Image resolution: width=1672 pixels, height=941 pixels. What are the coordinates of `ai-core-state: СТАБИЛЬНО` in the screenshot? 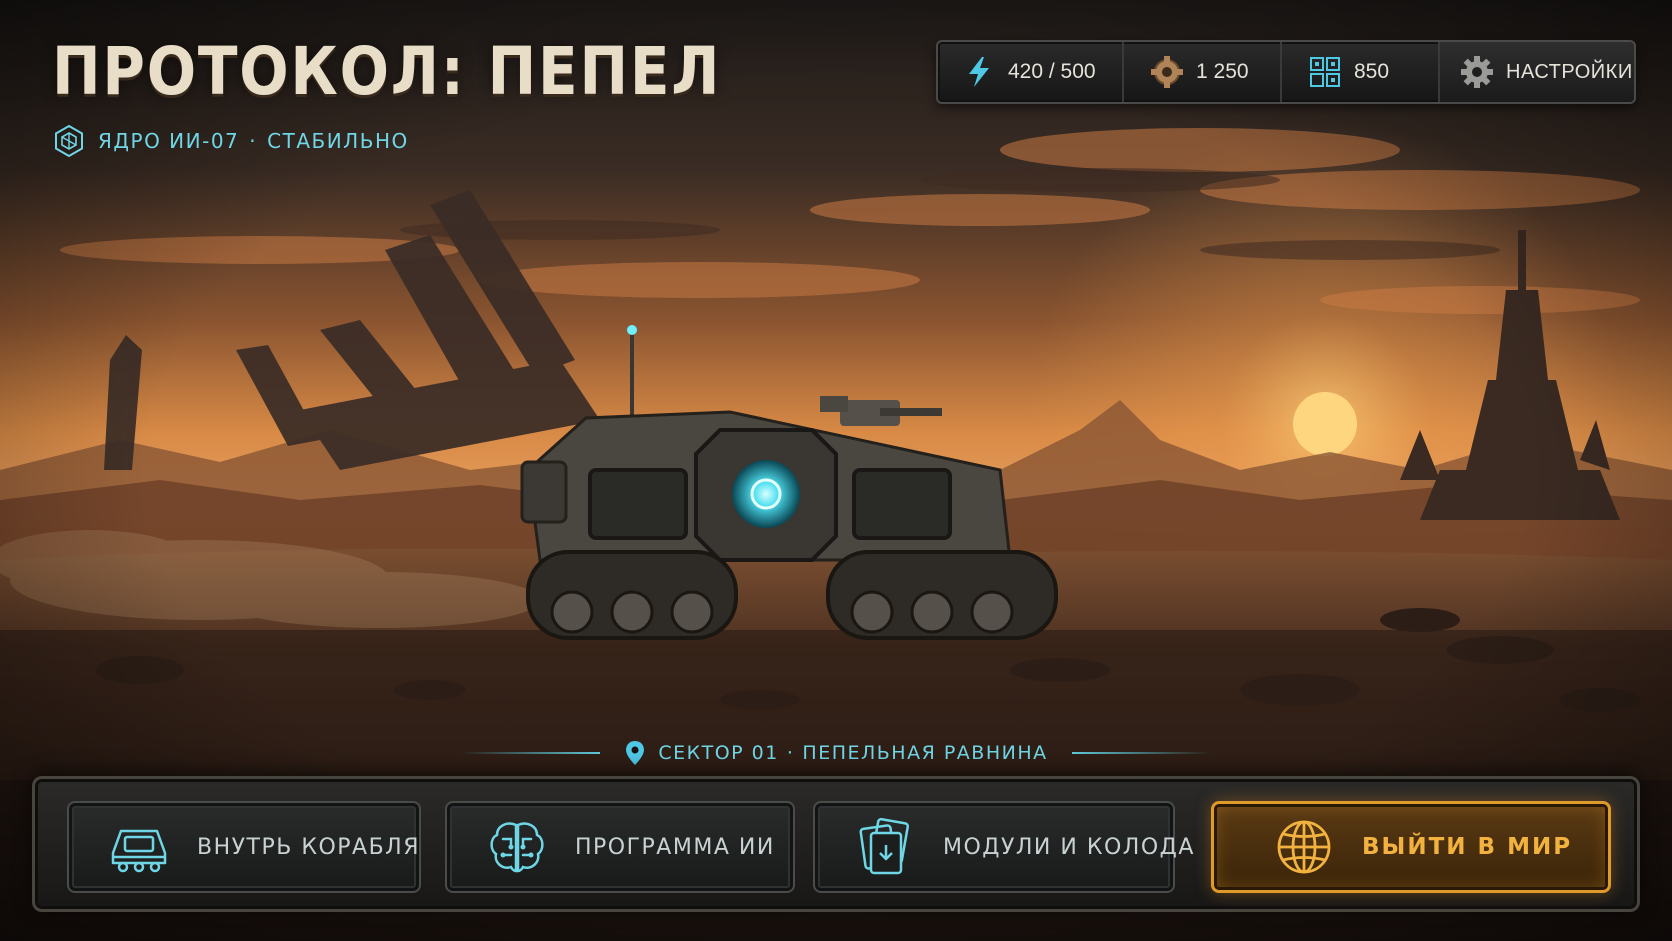 It's located at (338, 141).